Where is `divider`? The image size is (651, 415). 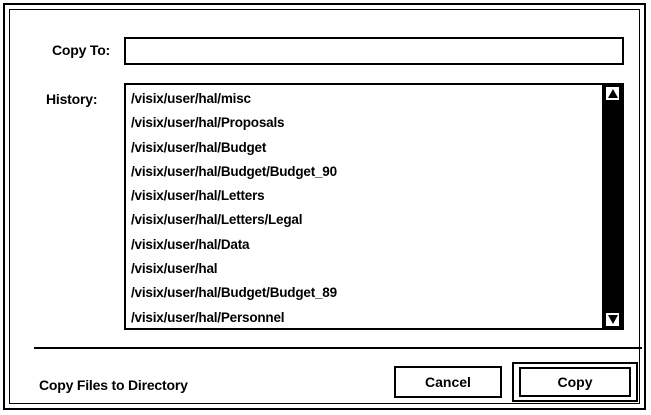
divider is located at coordinates (338, 348).